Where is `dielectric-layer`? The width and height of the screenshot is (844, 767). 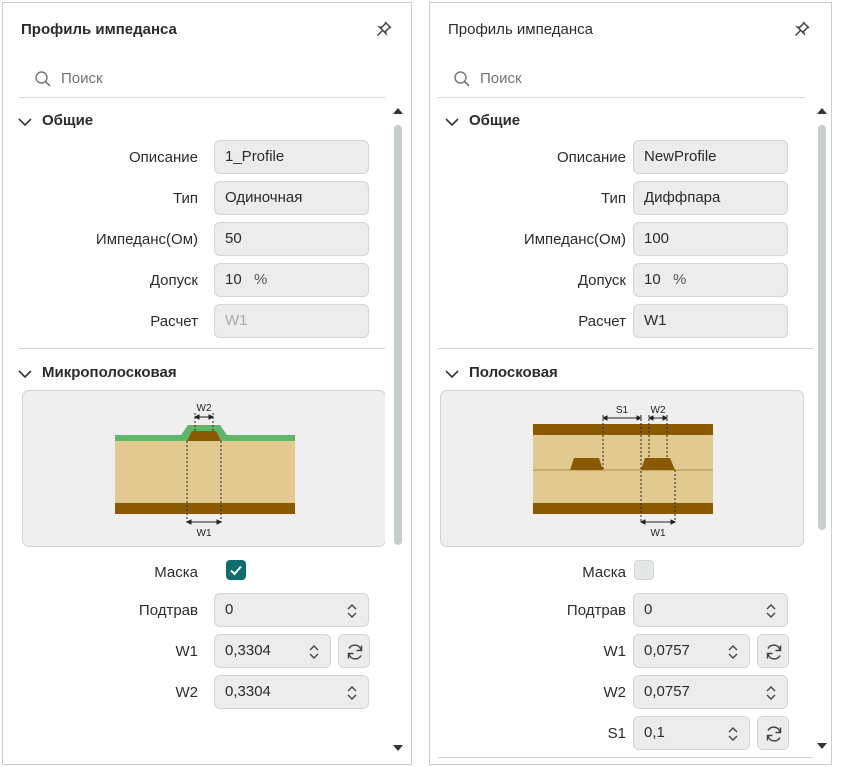 dielectric-layer is located at coordinates (205, 472).